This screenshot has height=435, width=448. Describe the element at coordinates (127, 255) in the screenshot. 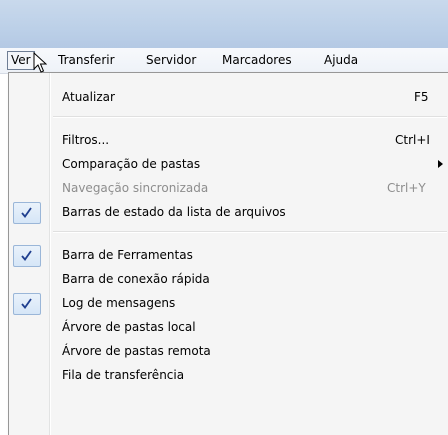

I see `menu-item-label: Barra de Ferramentas` at that location.